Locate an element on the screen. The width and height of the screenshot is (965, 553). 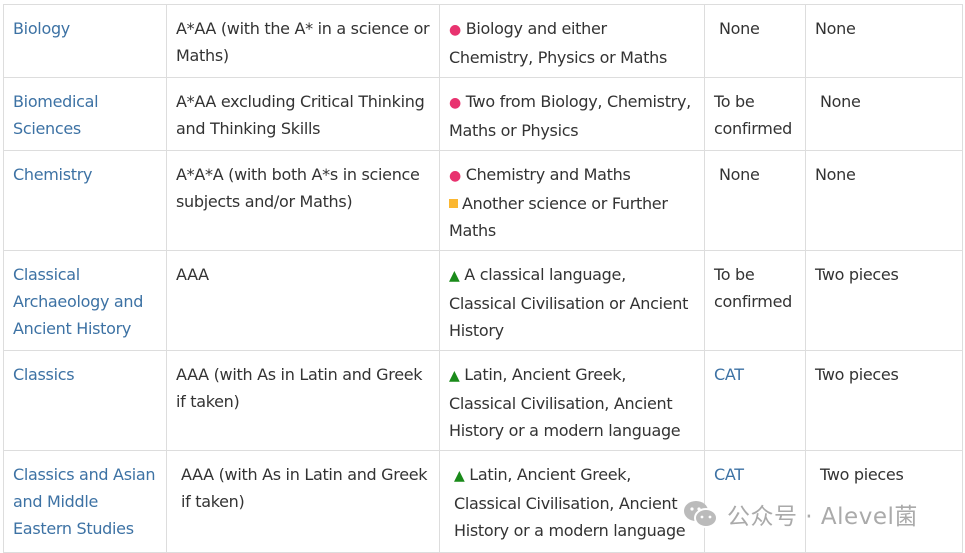
wechat-icon is located at coordinates (701, 514).